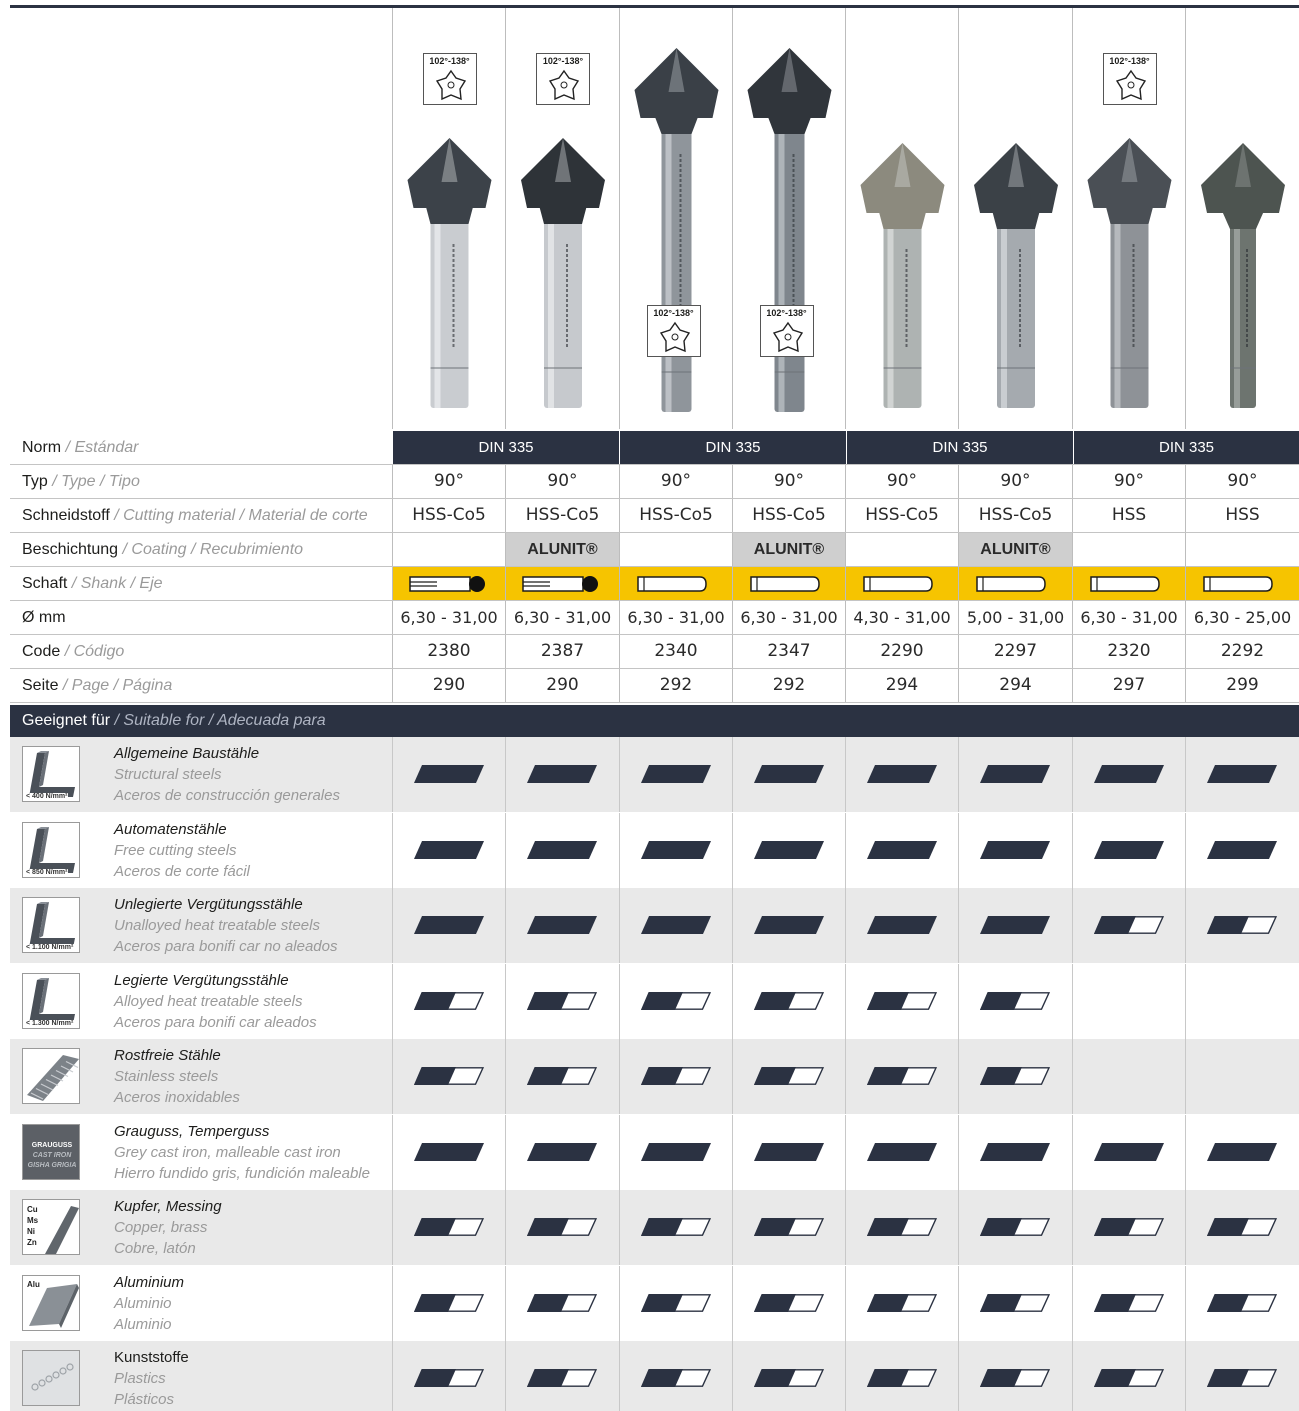 This screenshot has width=1299, height=1411. What do you see at coordinates (44, 617) in the screenshot?
I see `diameter-label: Ø mm` at bounding box center [44, 617].